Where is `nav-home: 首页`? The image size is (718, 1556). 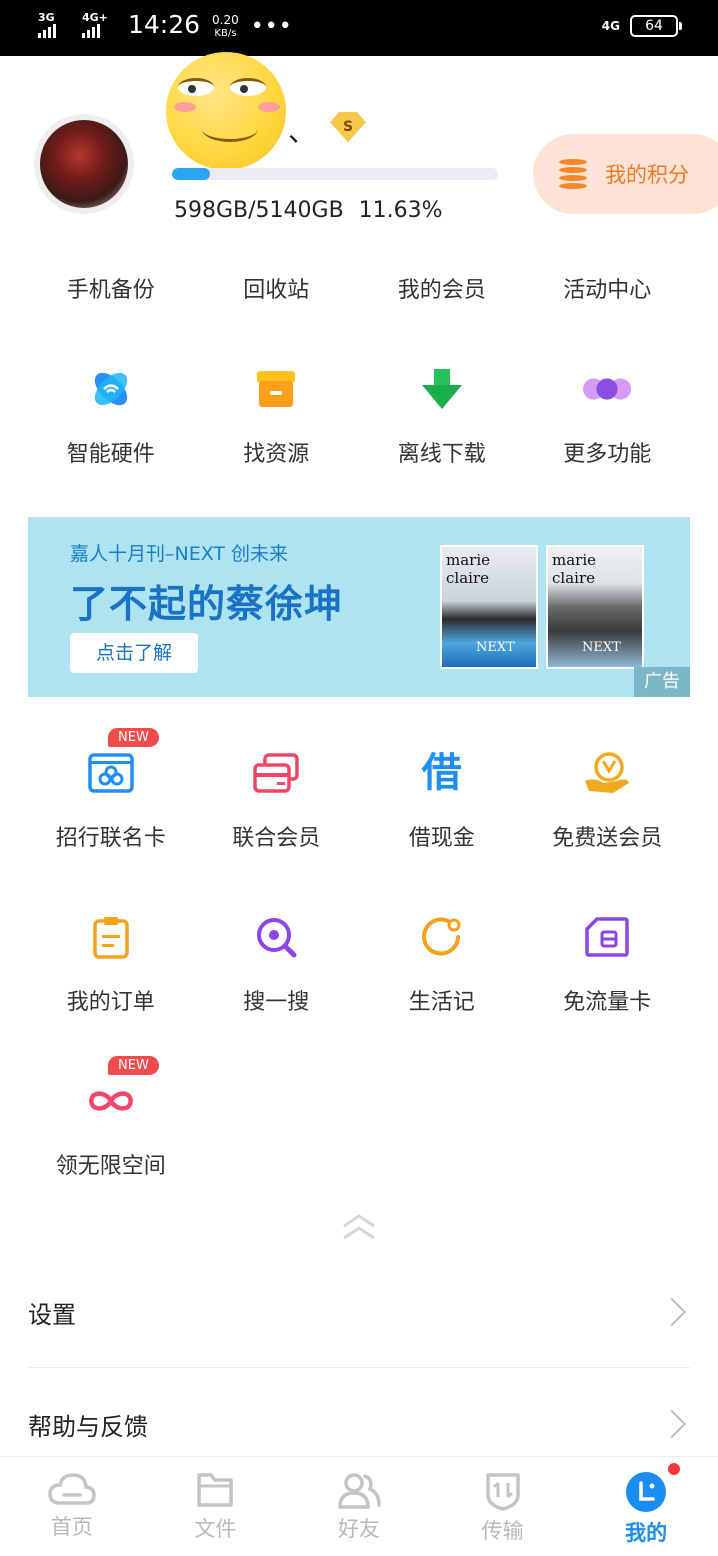 nav-home: 首页 is located at coordinates (72, 1506).